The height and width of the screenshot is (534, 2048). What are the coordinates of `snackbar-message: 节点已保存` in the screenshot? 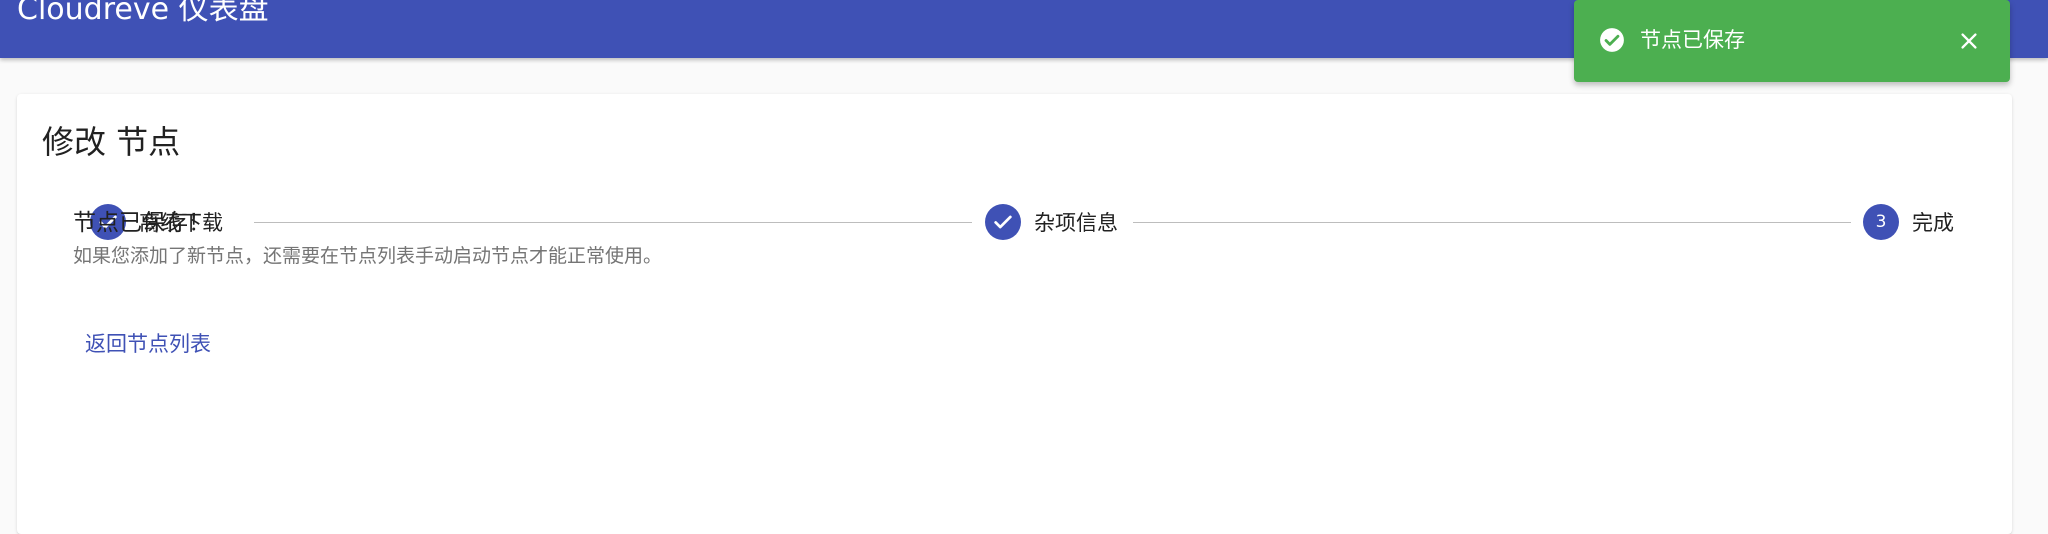 It's located at (1692, 40).